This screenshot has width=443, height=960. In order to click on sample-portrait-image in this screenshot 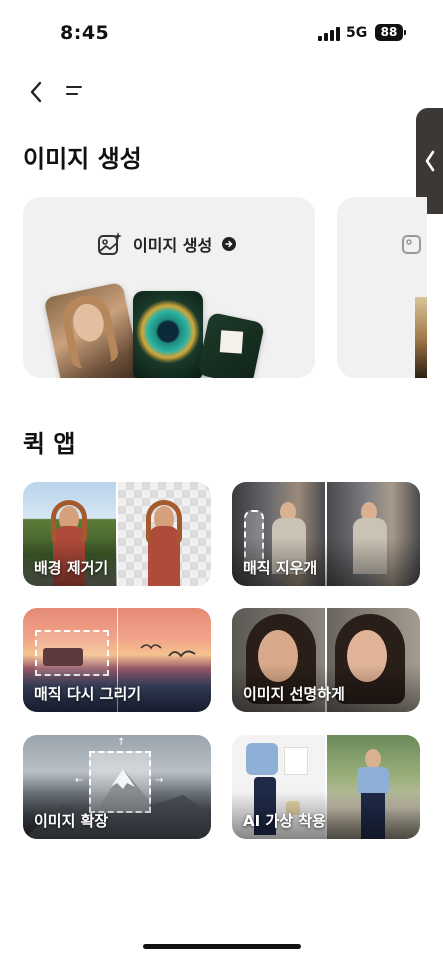, I will do `click(93, 329)`.